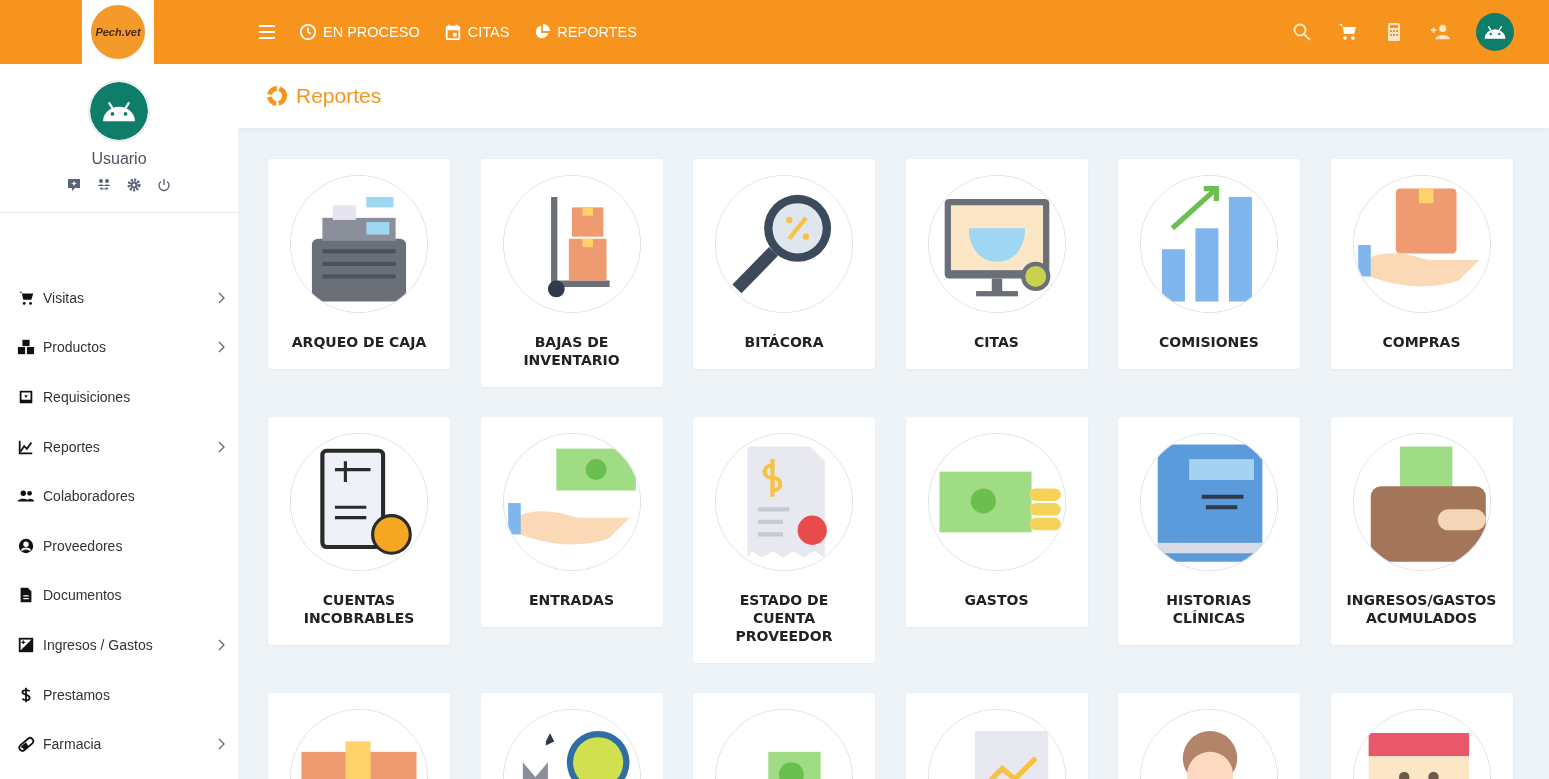  I want to click on report-card: CUENTAS INCOBRABLES, so click(359, 531).